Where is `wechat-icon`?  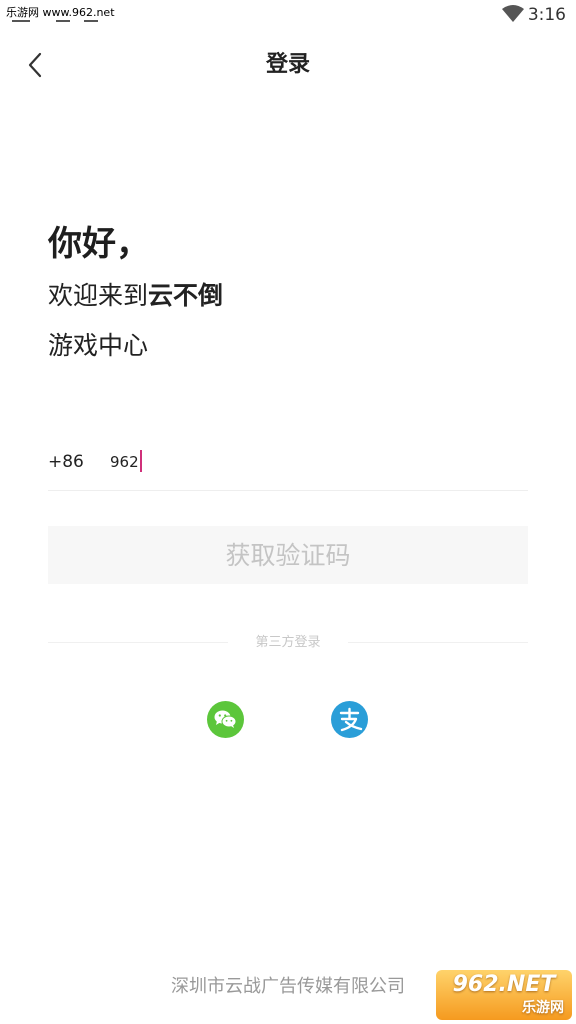 wechat-icon is located at coordinates (225, 719).